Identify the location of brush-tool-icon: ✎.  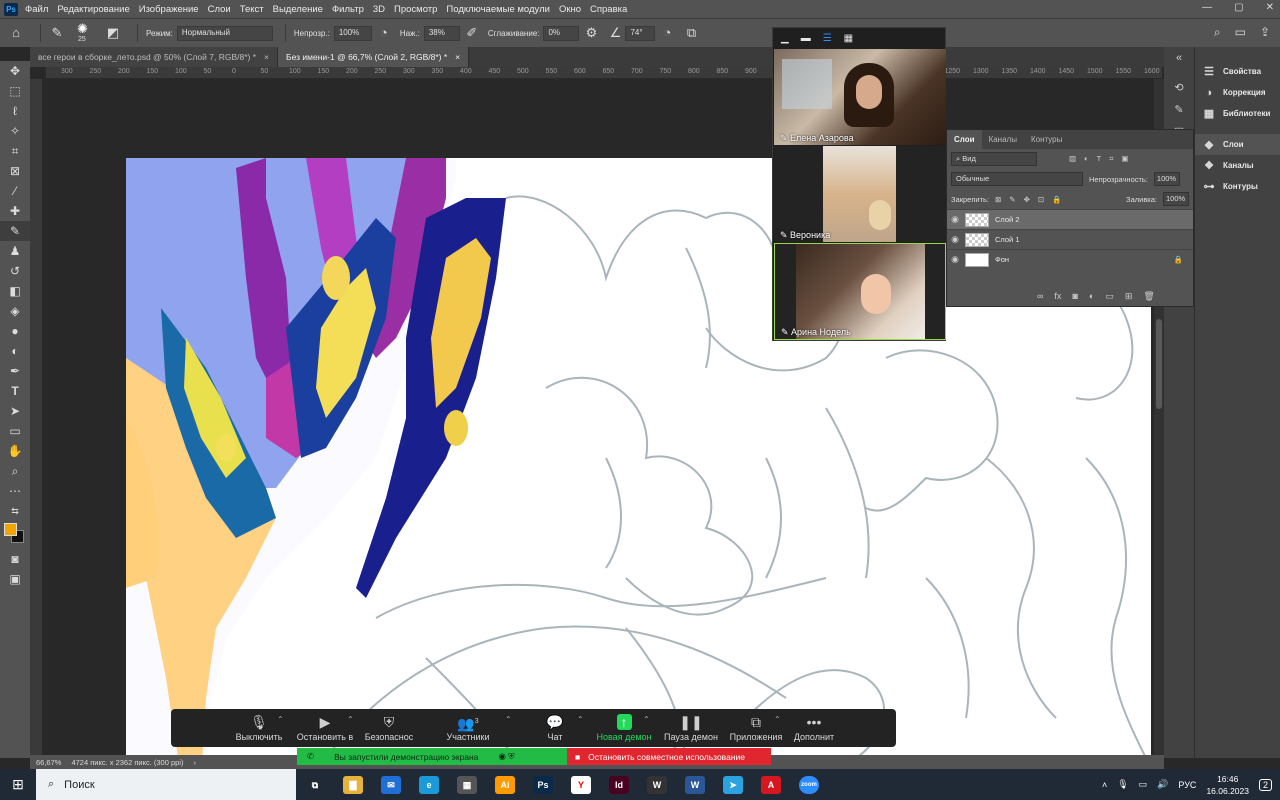
(57, 33).